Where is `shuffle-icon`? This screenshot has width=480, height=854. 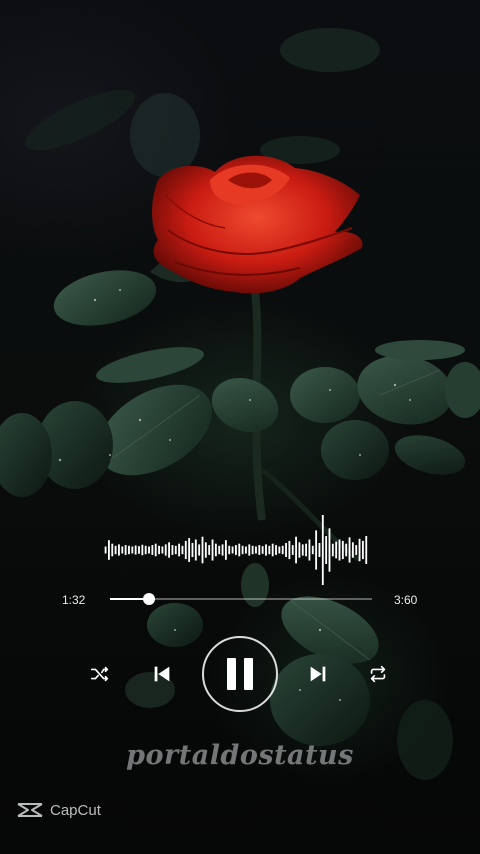 shuffle-icon is located at coordinates (99, 674).